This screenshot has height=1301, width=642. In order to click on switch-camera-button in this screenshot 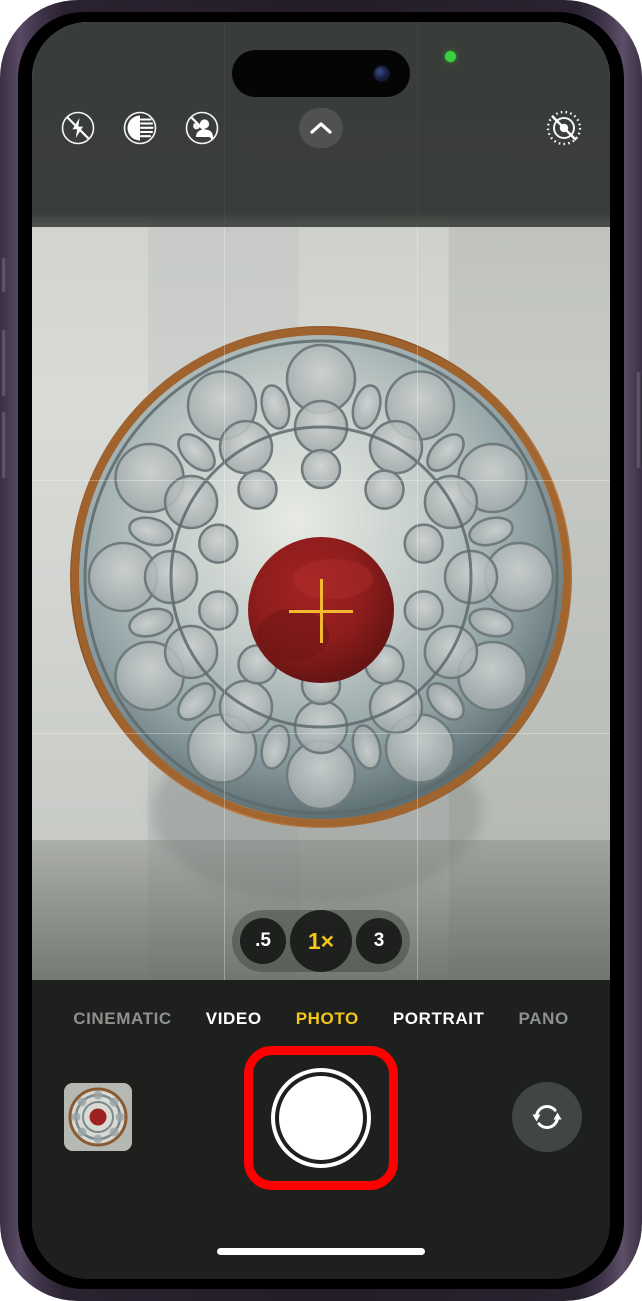, I will do `click(547, 1117)`.